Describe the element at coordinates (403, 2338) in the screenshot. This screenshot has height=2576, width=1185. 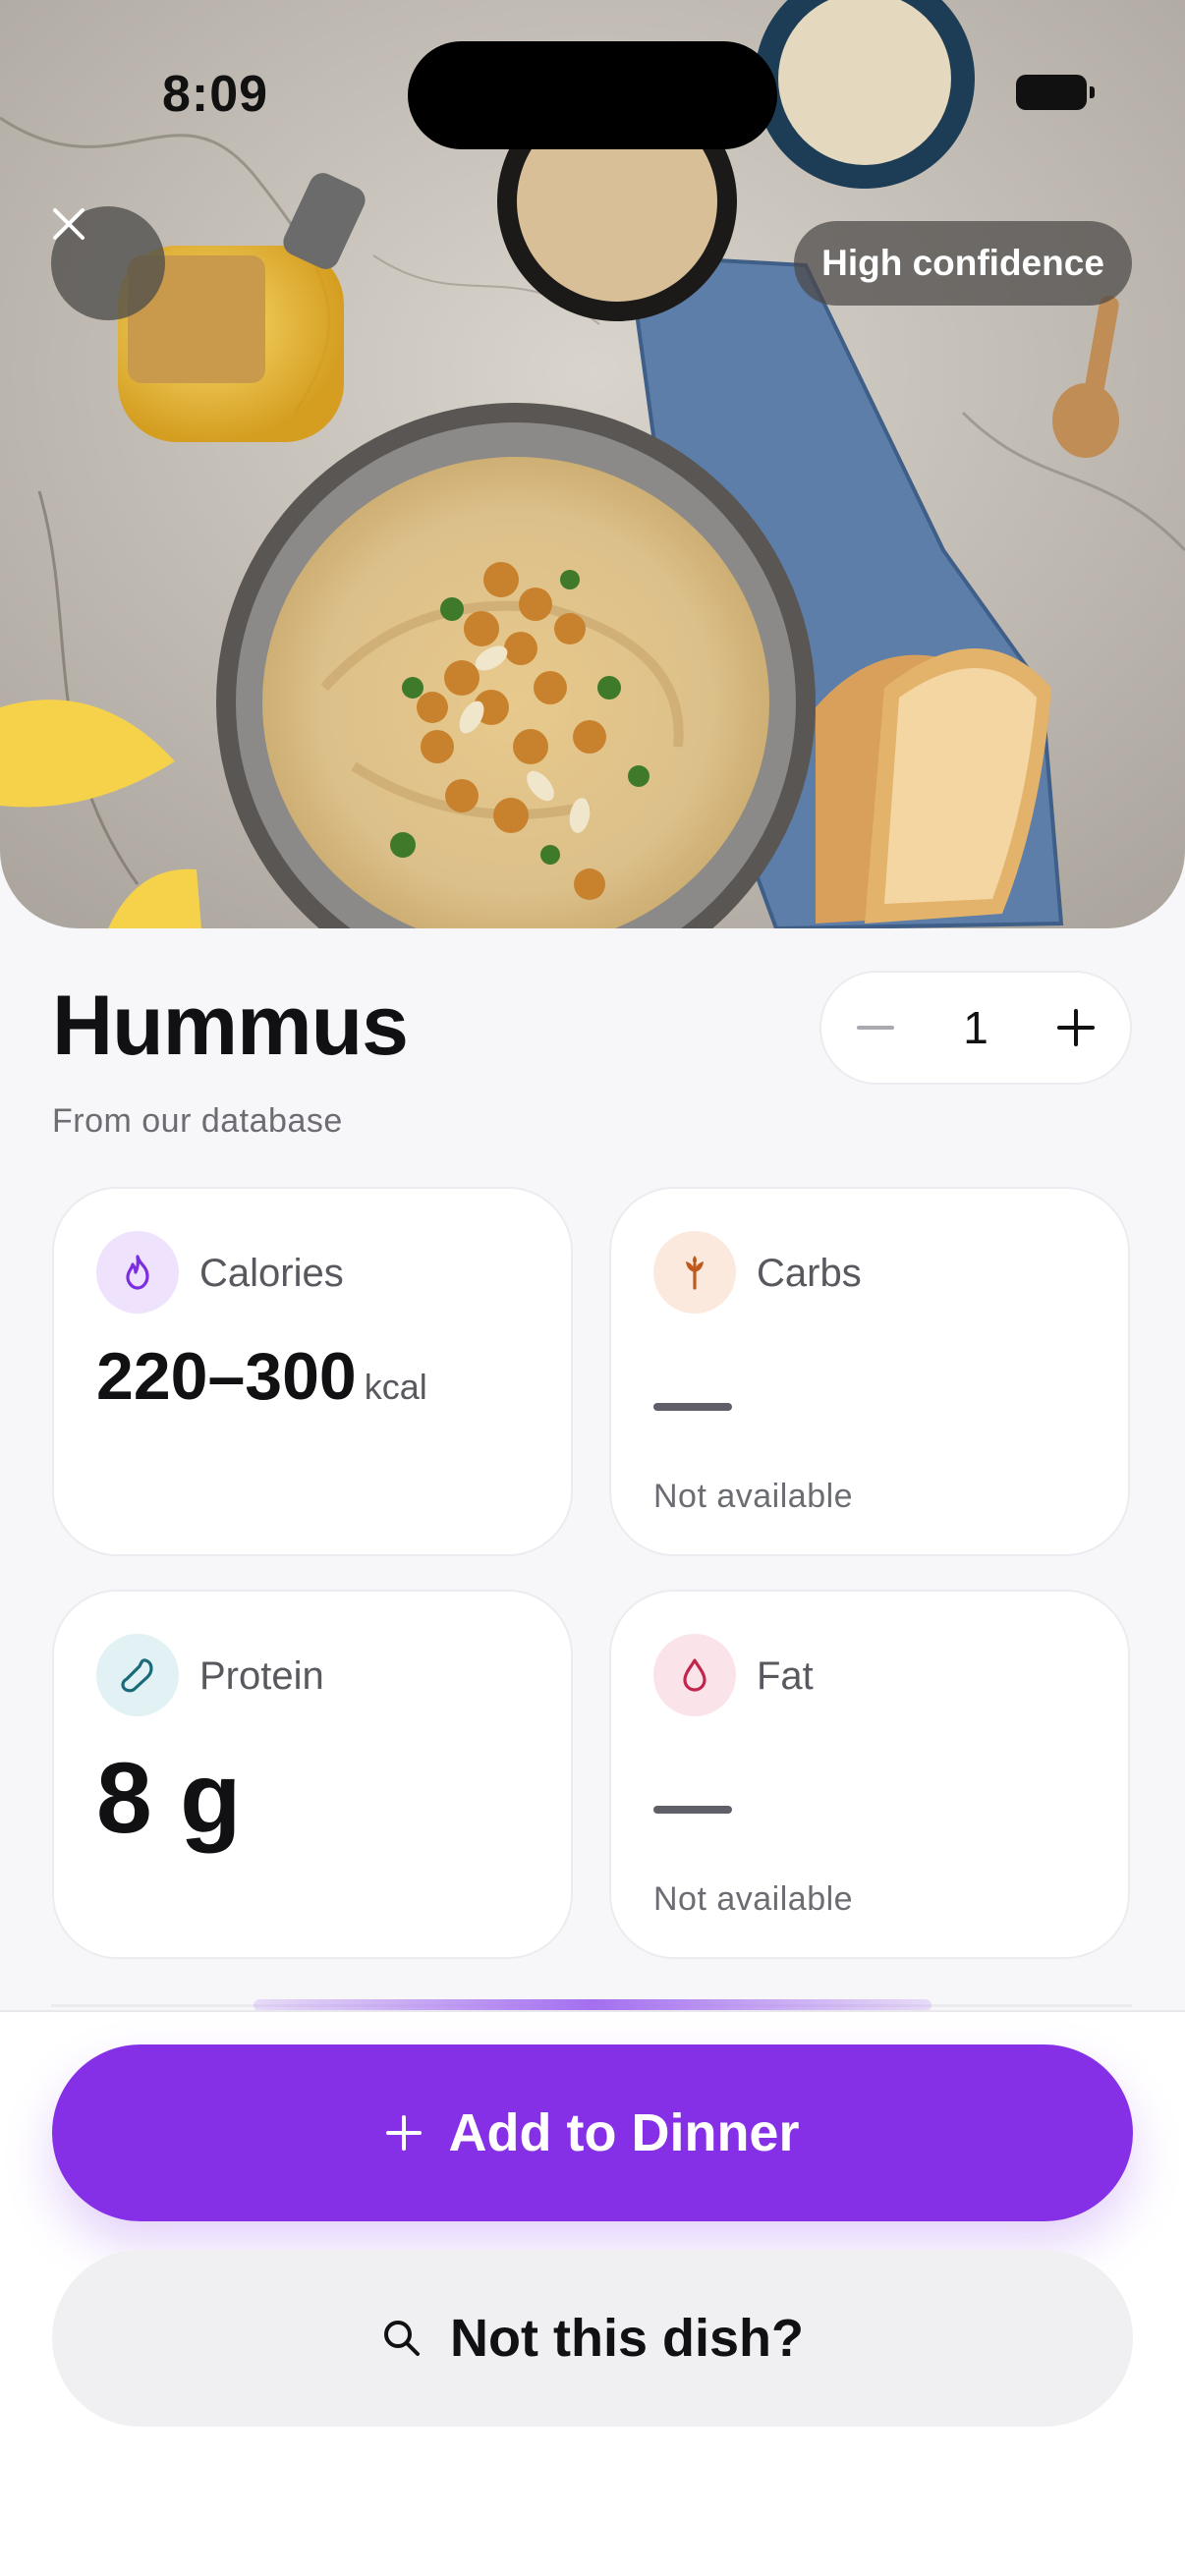
I see `search-icon` at that location.